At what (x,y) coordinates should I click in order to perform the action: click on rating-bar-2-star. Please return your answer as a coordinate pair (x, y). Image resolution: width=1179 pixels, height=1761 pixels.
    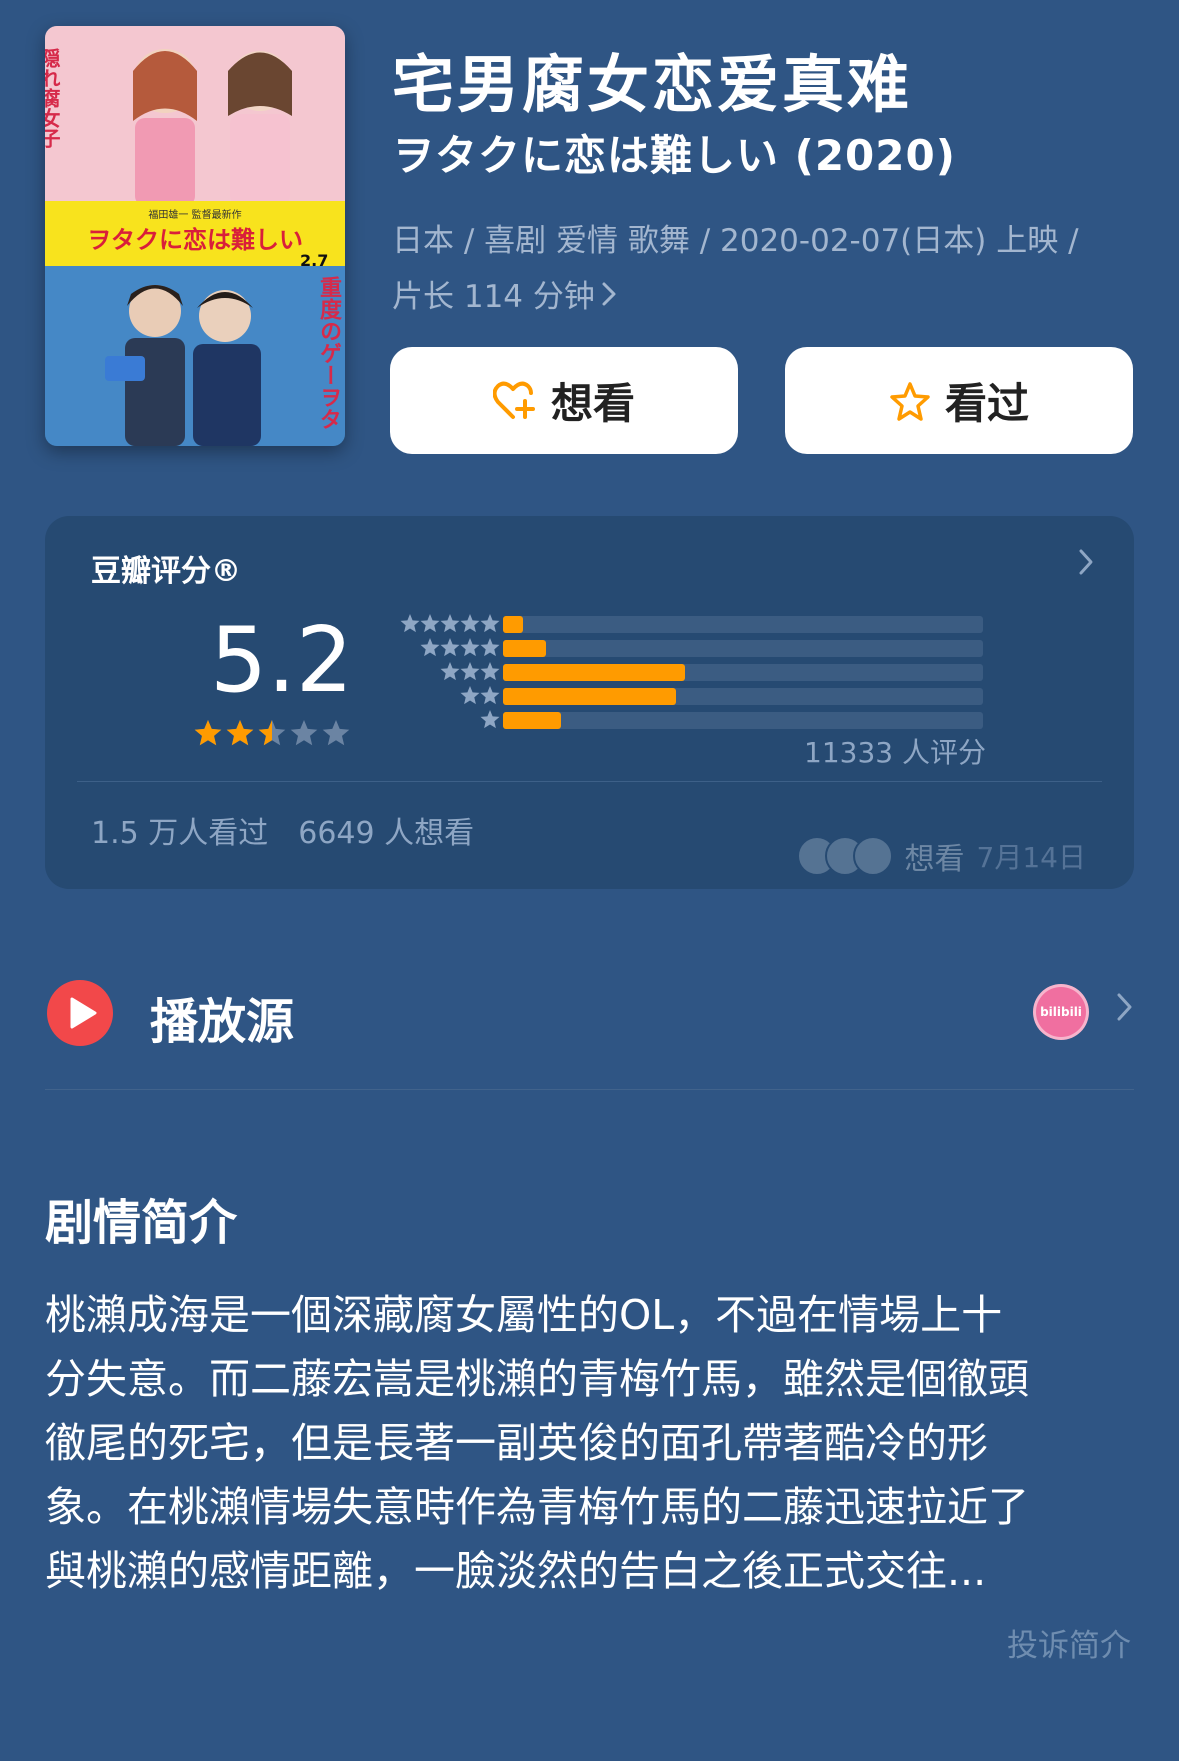
    Looking at the image, I should click on (743, 696).